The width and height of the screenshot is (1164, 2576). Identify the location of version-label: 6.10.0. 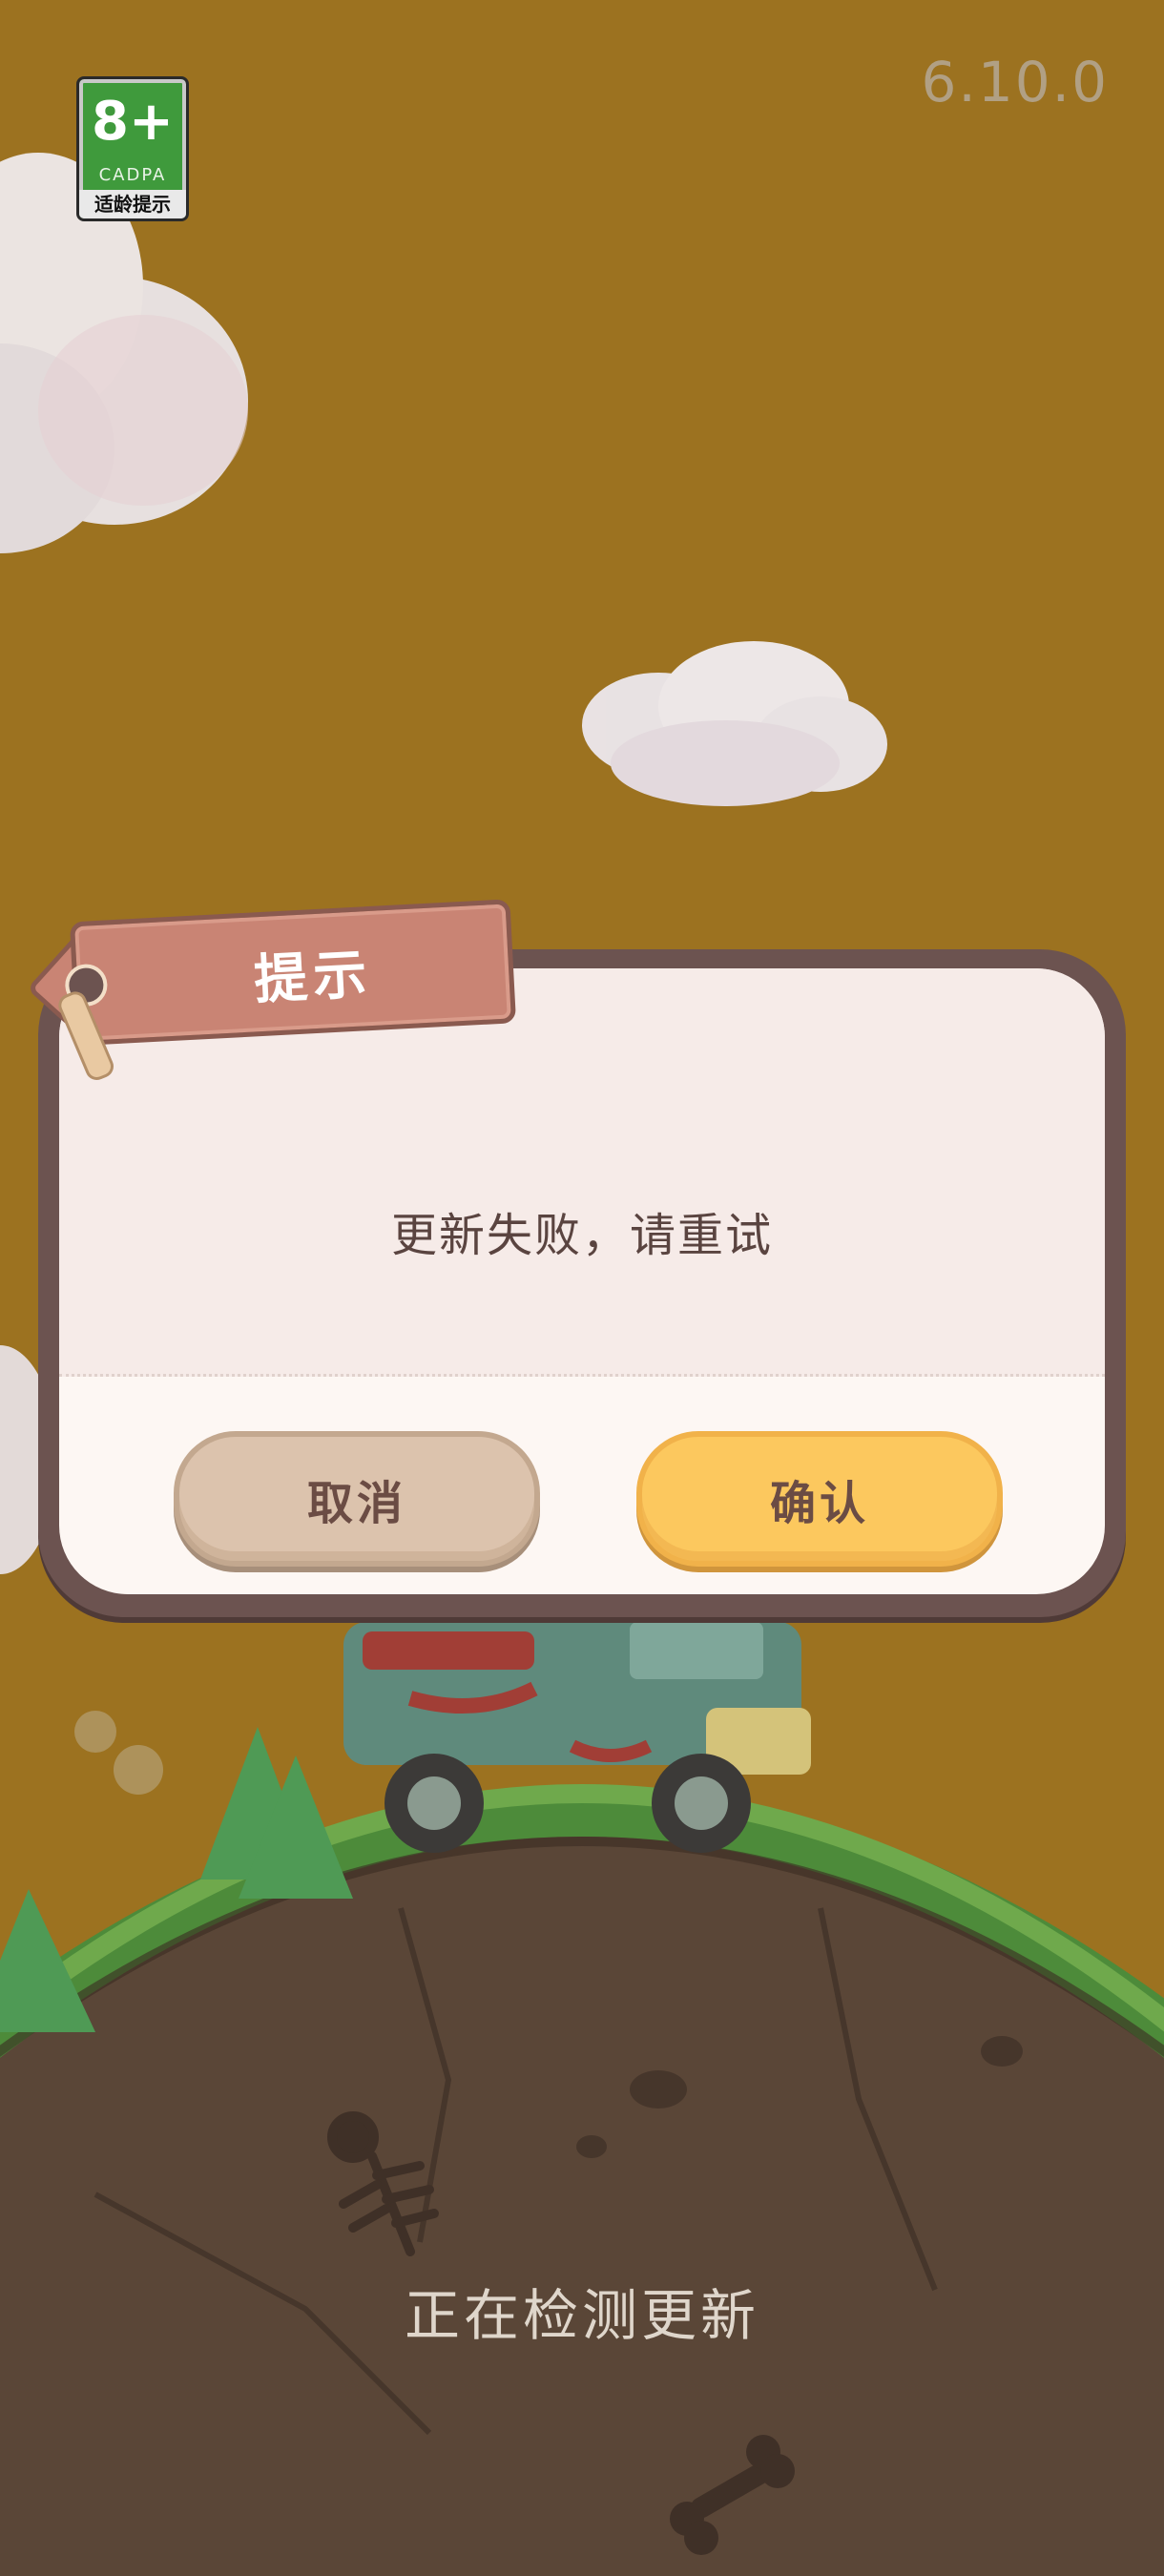
(1015, 82).